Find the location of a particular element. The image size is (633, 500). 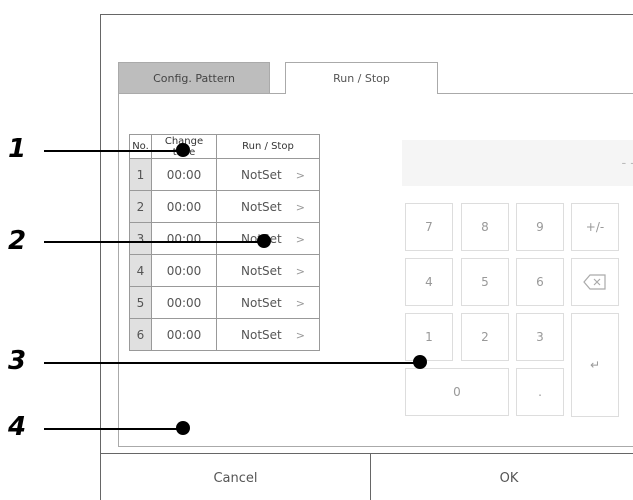

row-number: 5 is located at coordinates (140, 302).